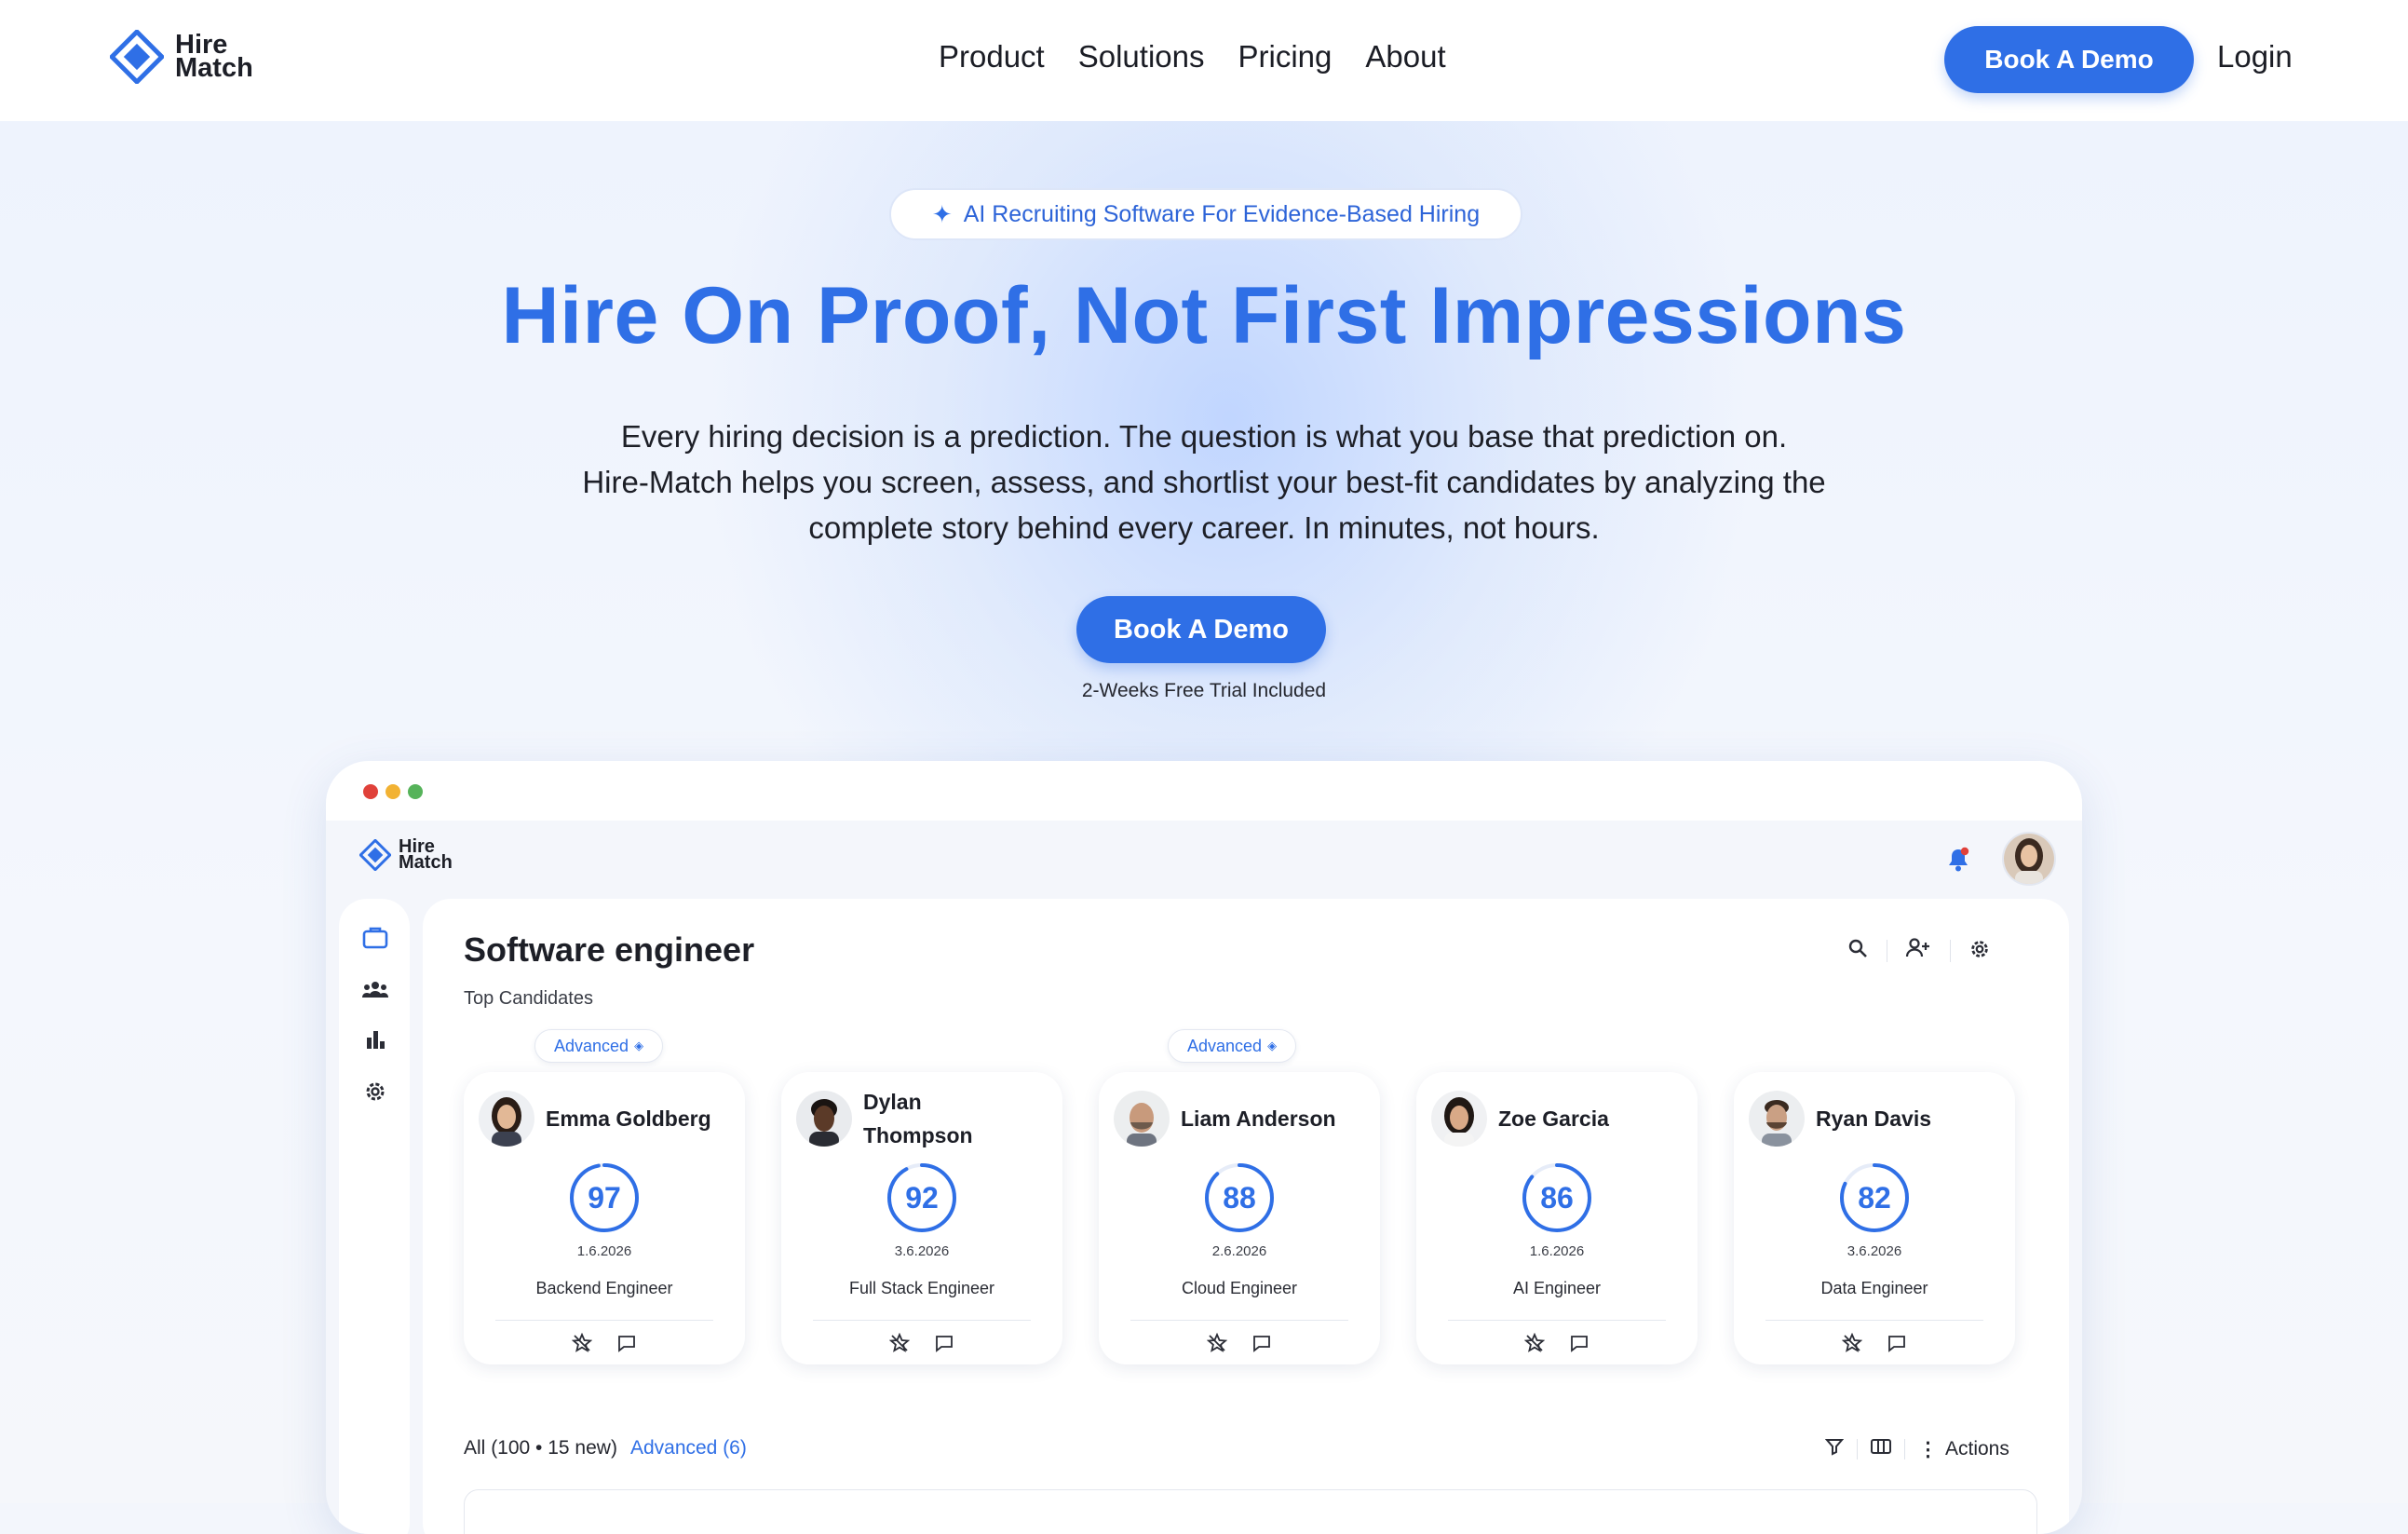 The image size is (2408, 1534). I want to click on more-vertical-icon: ⋮, so click(1928, 1449).